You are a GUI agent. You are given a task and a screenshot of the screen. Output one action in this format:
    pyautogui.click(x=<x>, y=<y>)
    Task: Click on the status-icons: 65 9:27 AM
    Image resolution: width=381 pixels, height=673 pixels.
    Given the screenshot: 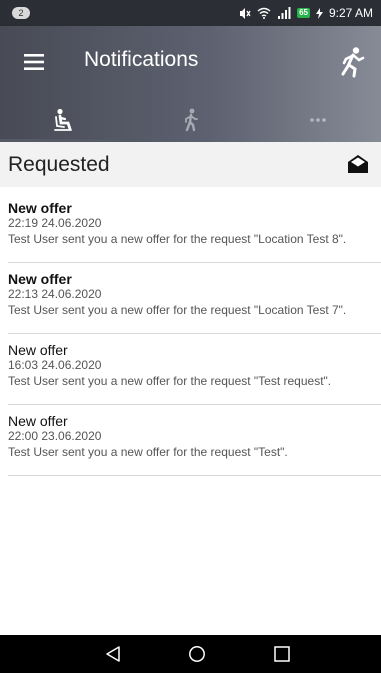 What is the action you would take?
    pyautogui.click(x=305, y=13)
    